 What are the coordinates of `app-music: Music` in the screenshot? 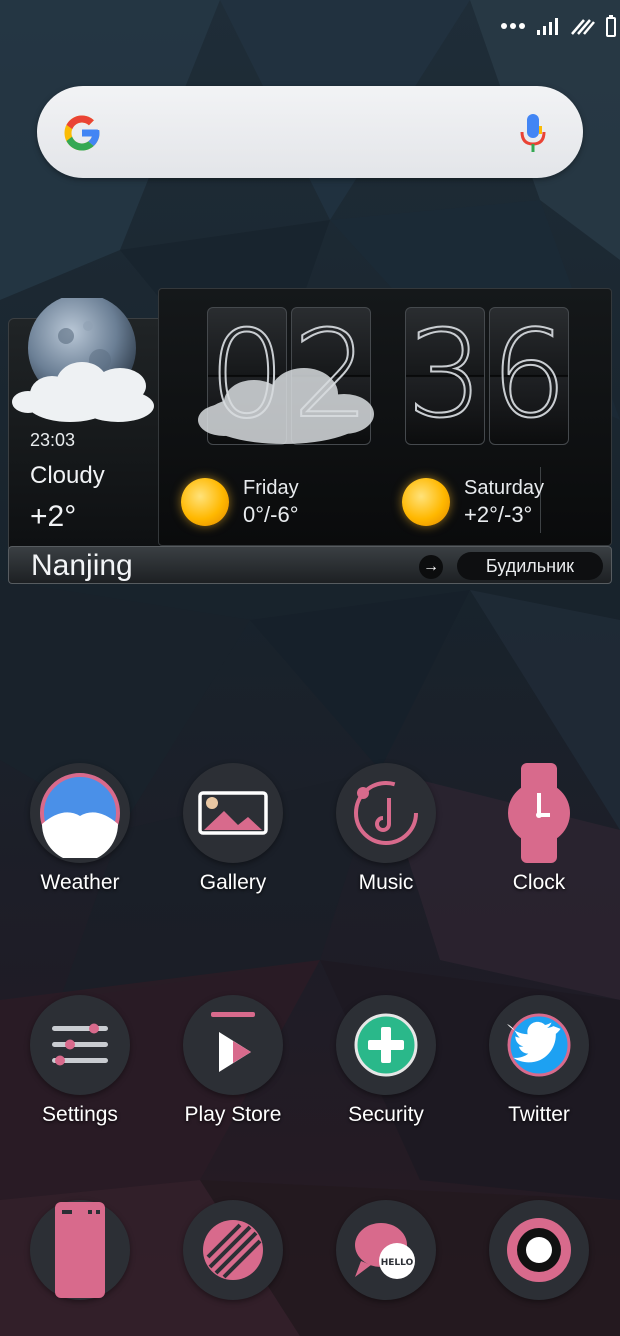 It's located at (386, 829).